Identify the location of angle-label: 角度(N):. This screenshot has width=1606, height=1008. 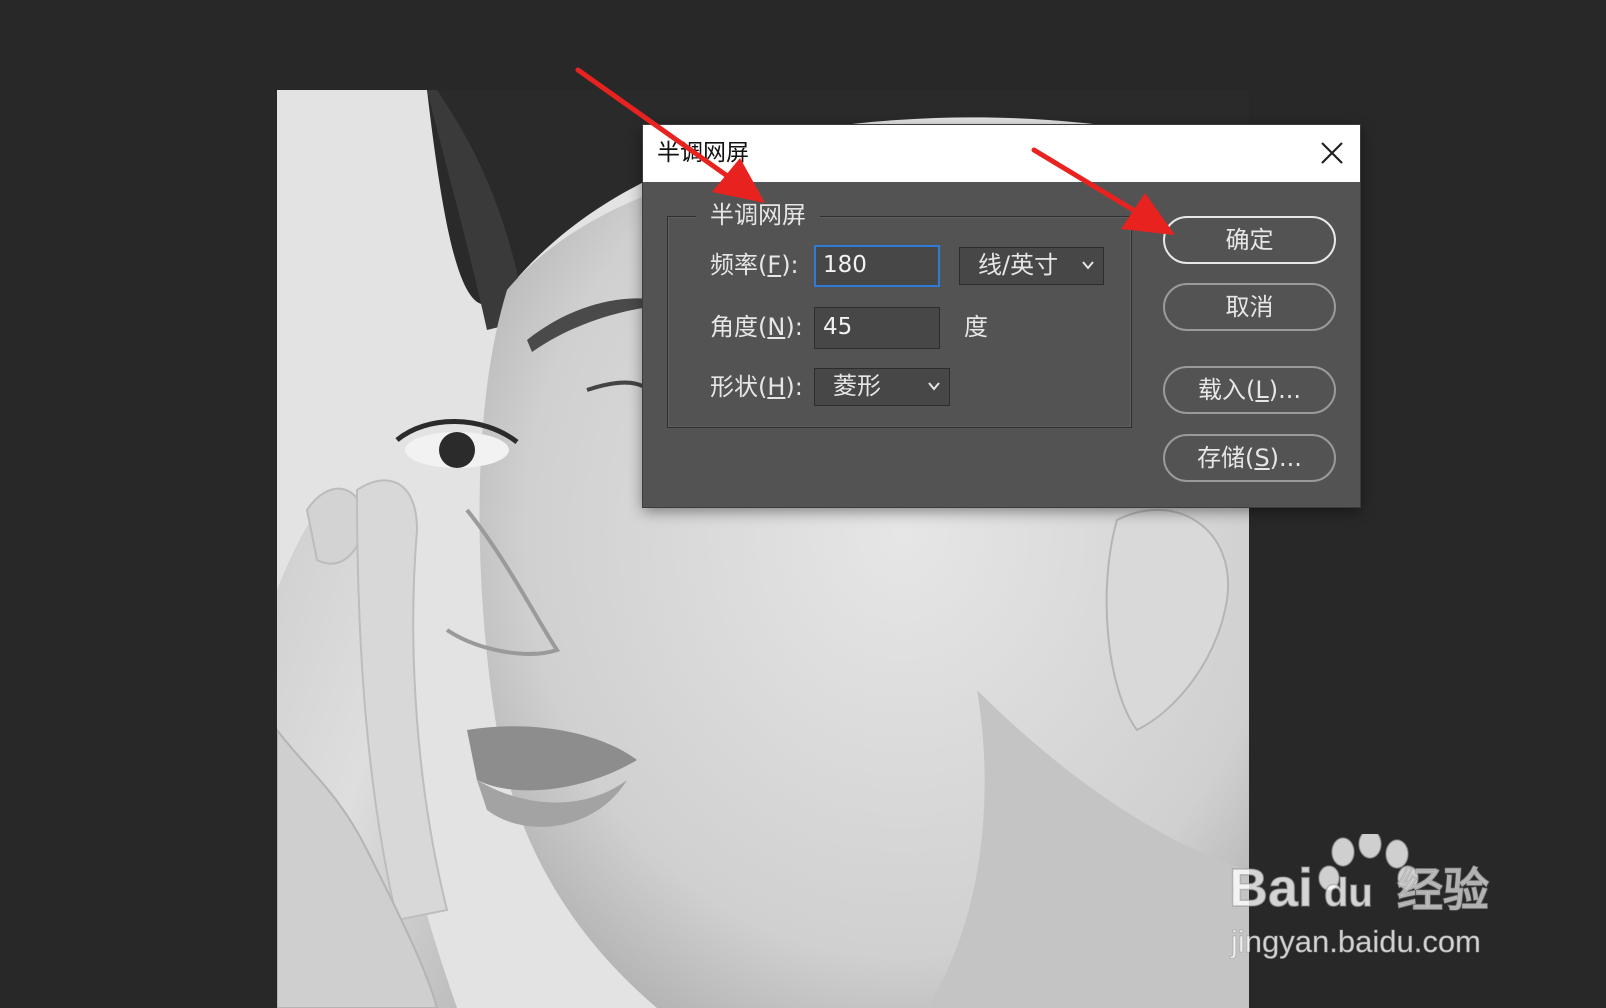
(756, 327).